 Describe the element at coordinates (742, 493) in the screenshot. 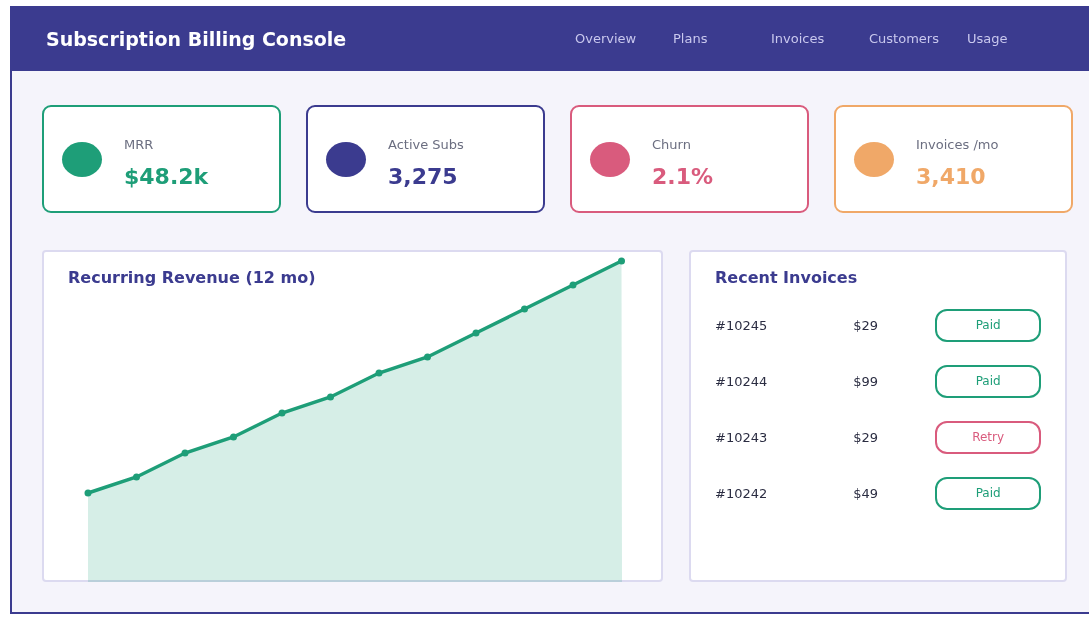

I see `invoice-number: #10242` at that location.